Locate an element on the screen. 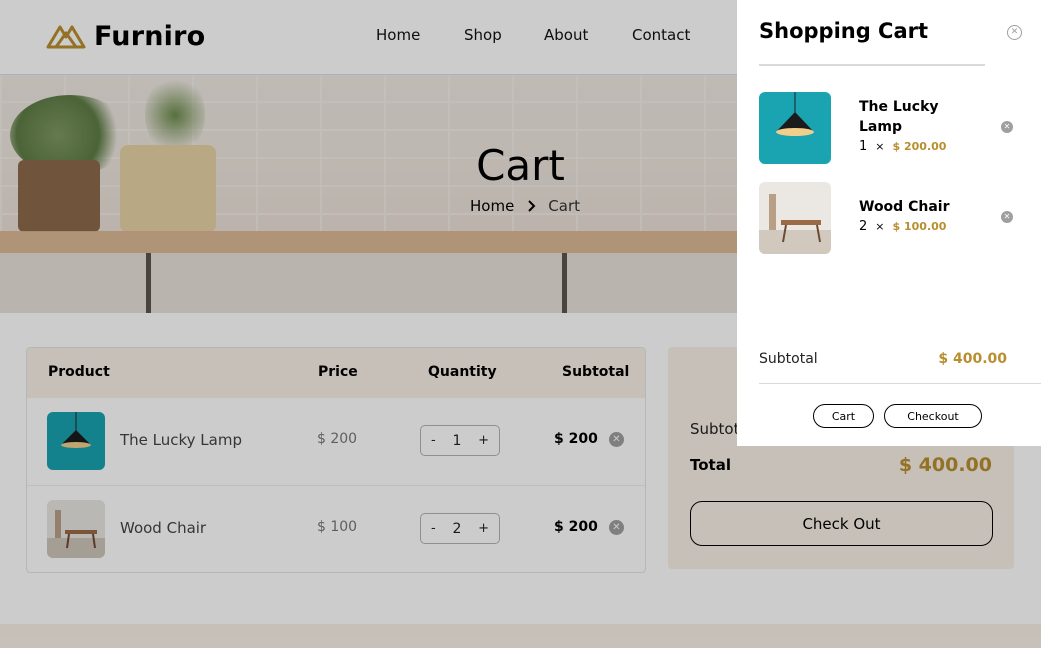  drawer-item-qty: 2 is located at coordinates (863, 226).